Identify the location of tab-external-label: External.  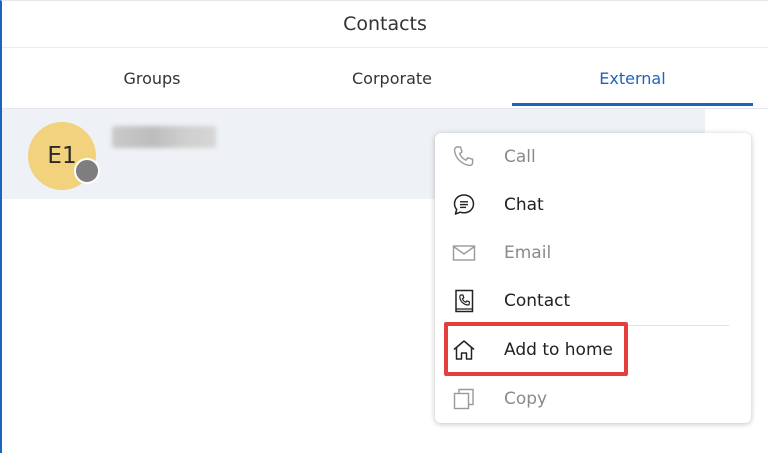
(632, 78).